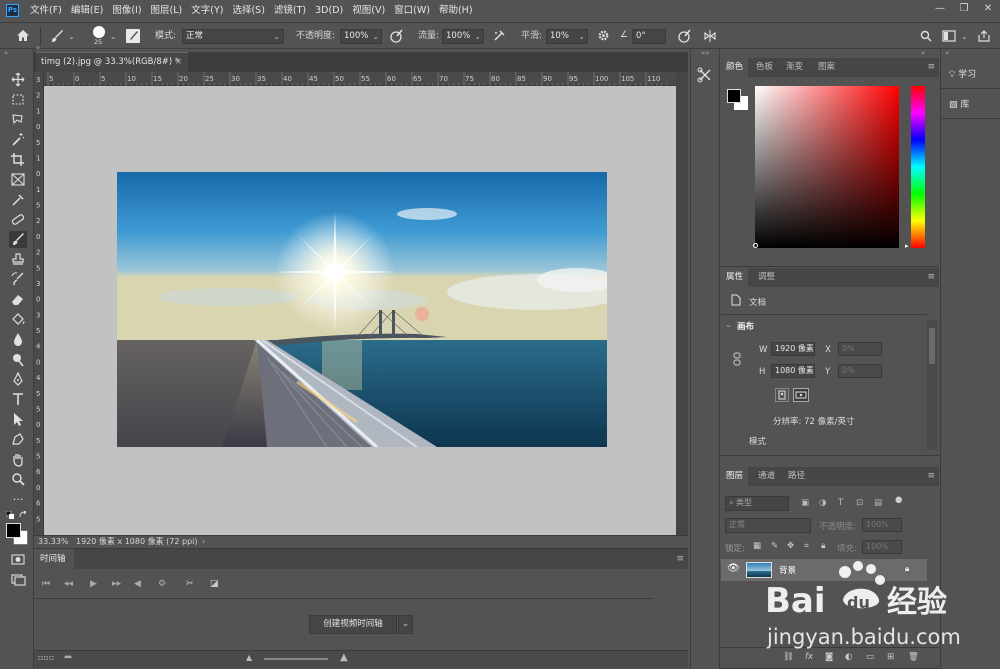  What do you see at coordinates (93, 584) in the screenshot?
I see `play-icon: ▶` at bounding box center [93, 584].